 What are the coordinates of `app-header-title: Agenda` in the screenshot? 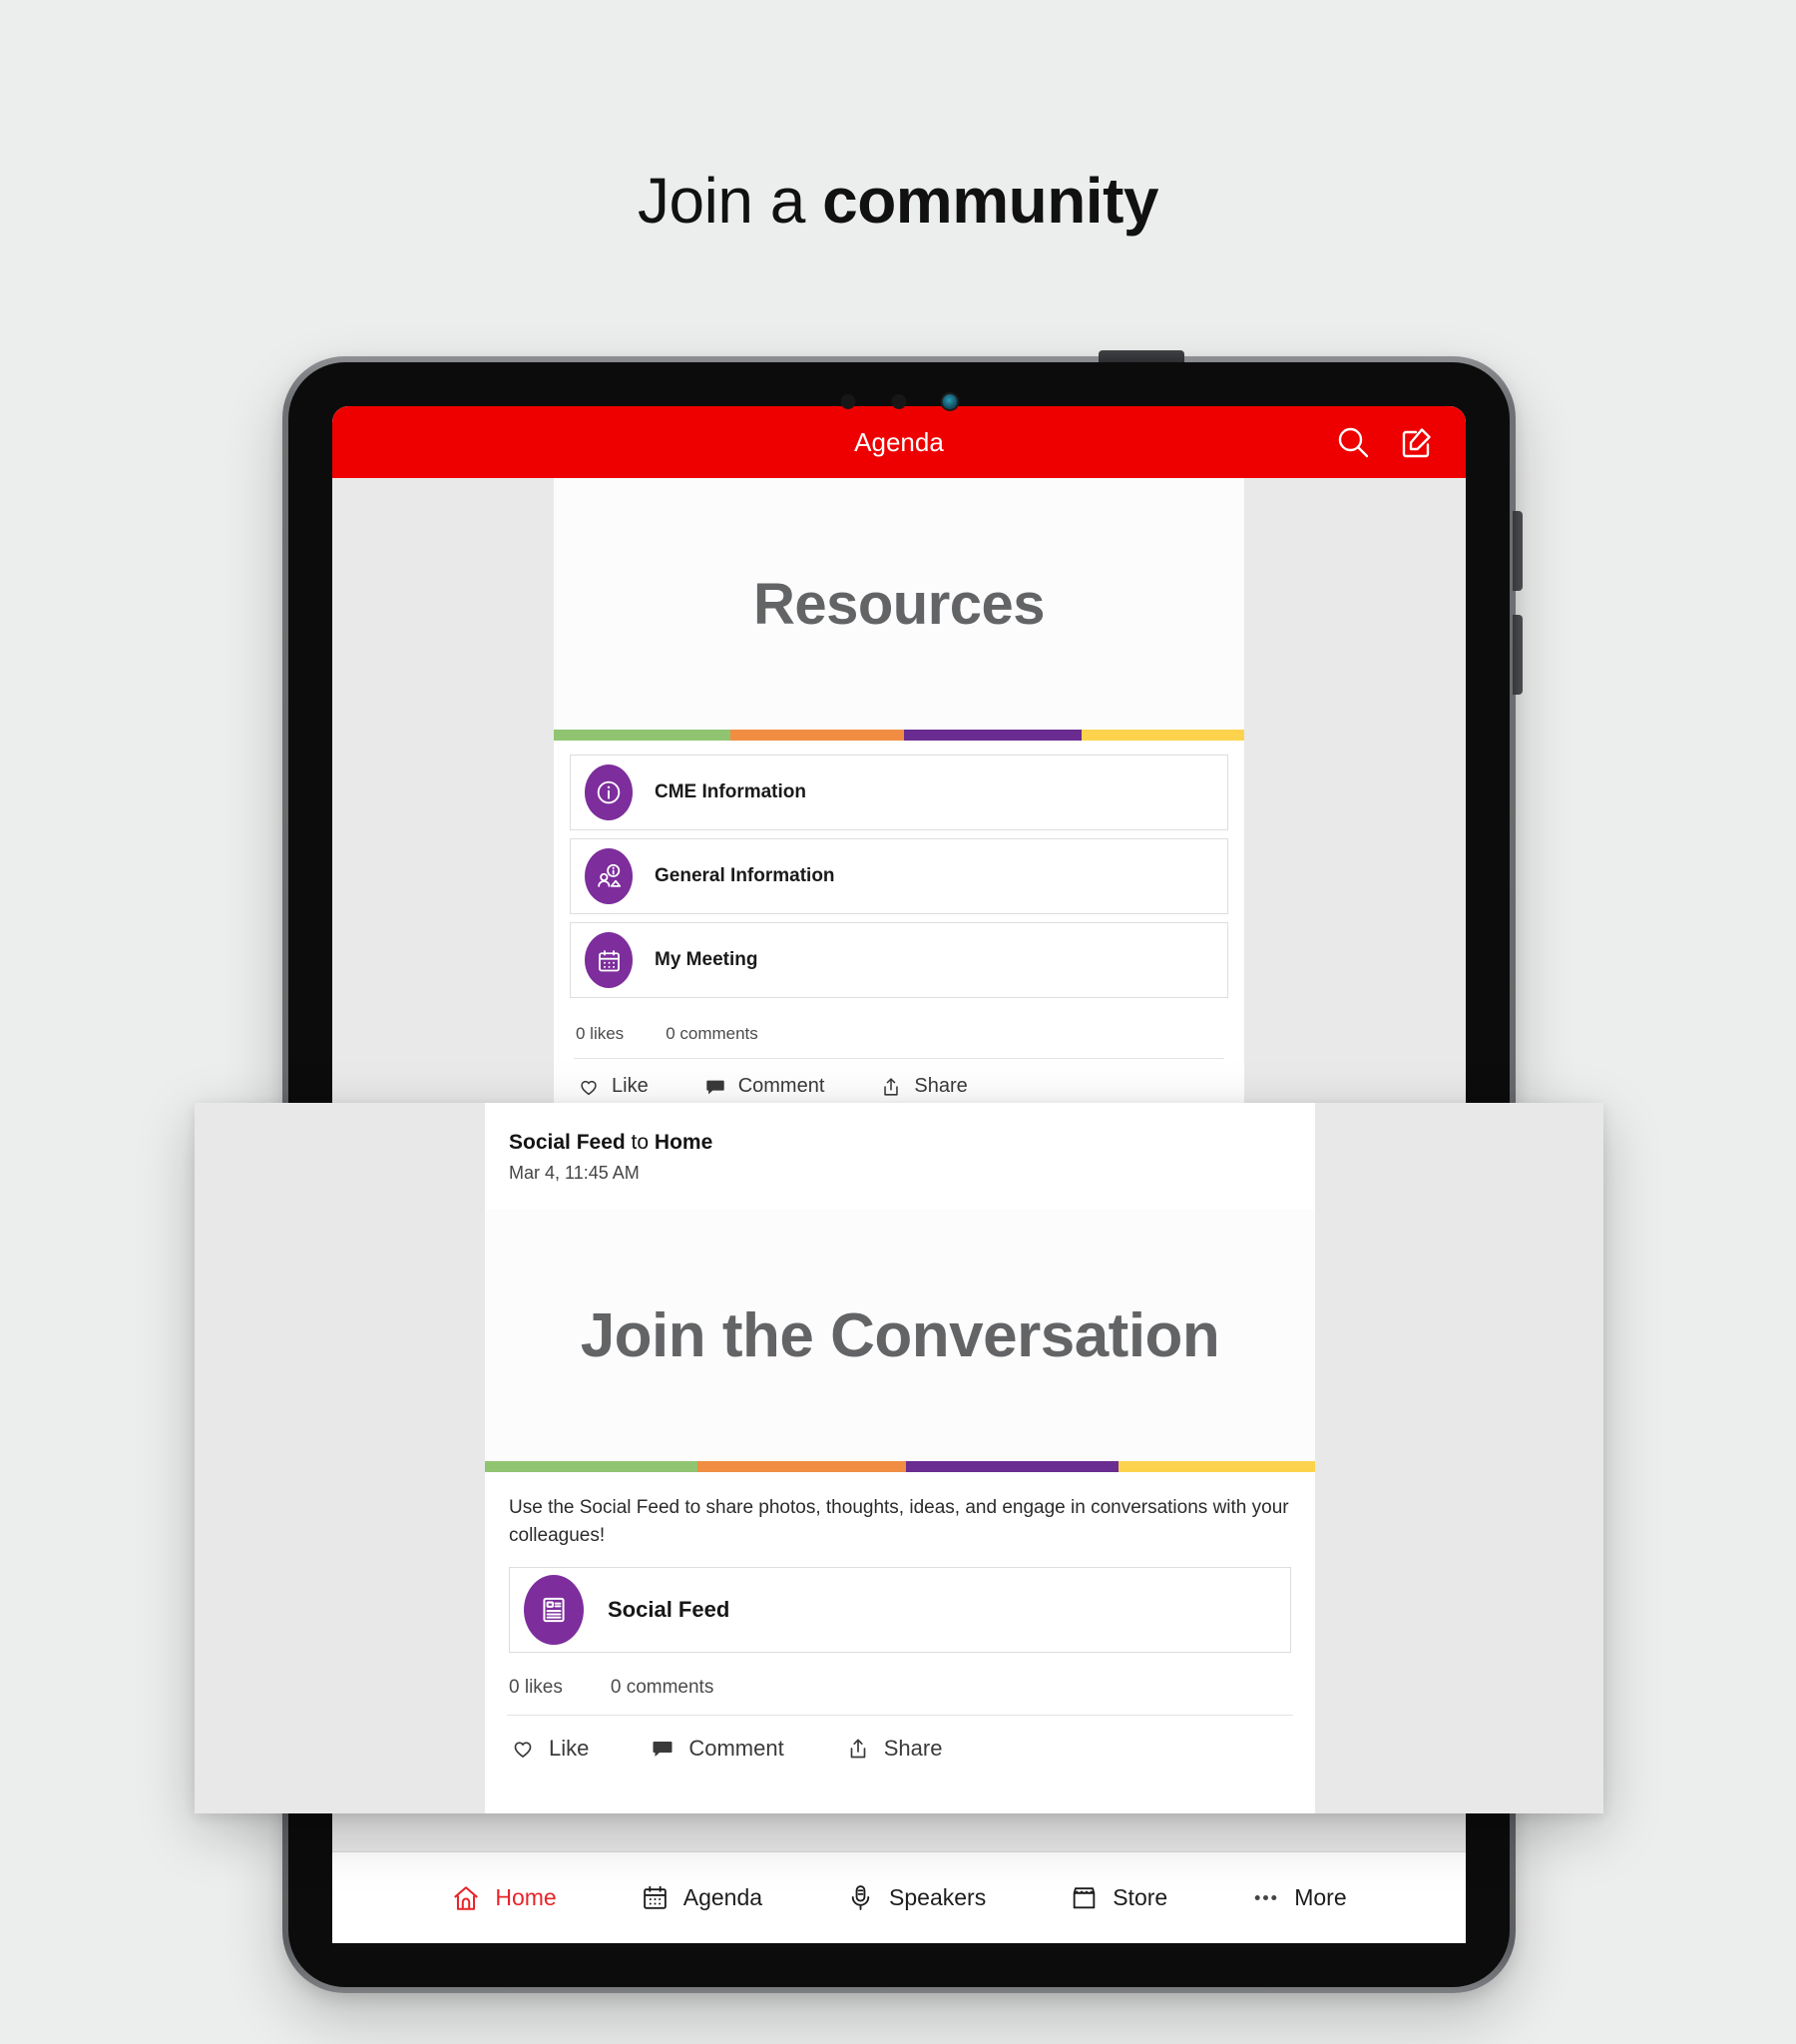 It's located at (899, 441).